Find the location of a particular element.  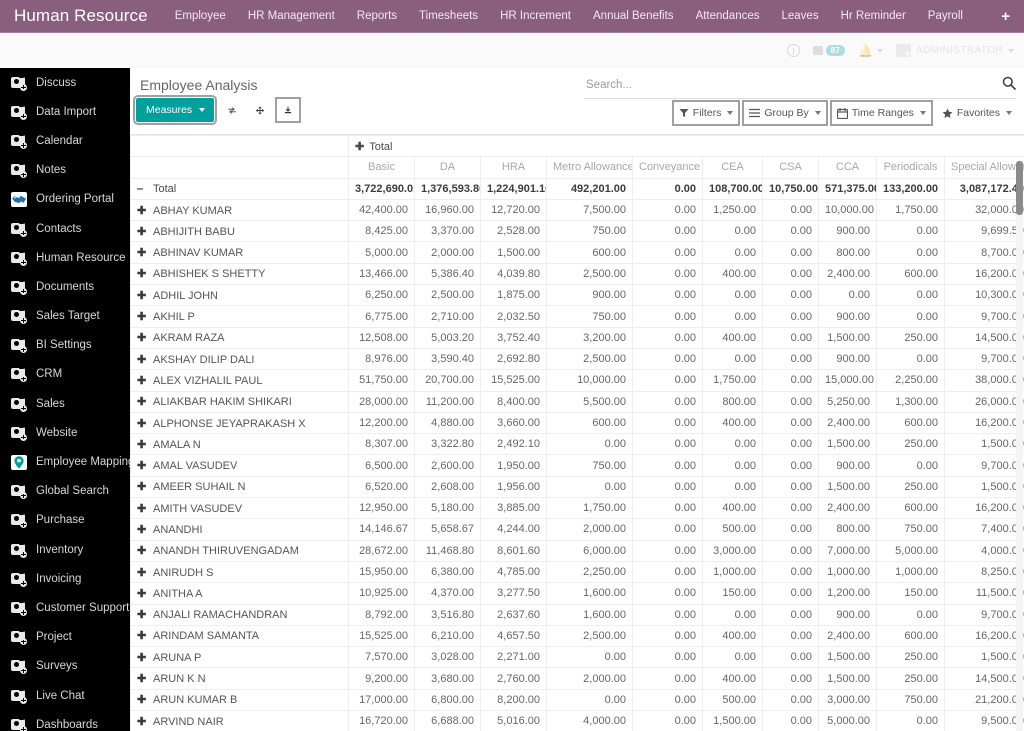

menu-item-reports: Reports is located at coordinates (377, 16).